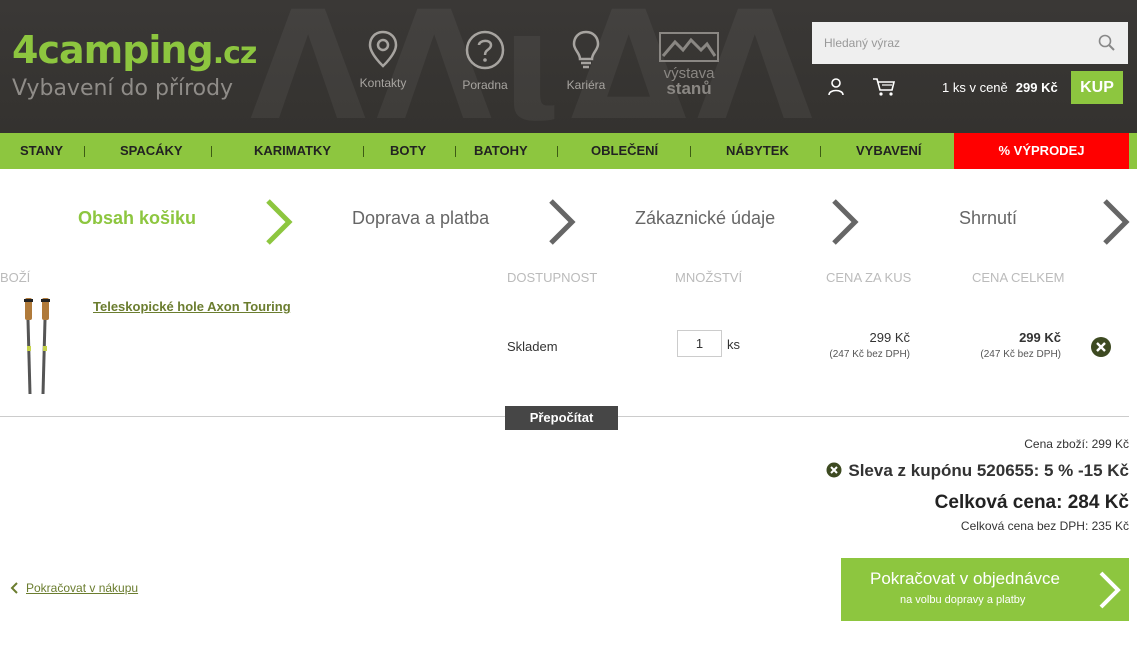  Describe the element at coordinates (840, 345) in the screenshot. I see `unit-price-cell: 299 Kč (247 Kč bez DPH)` at that location.